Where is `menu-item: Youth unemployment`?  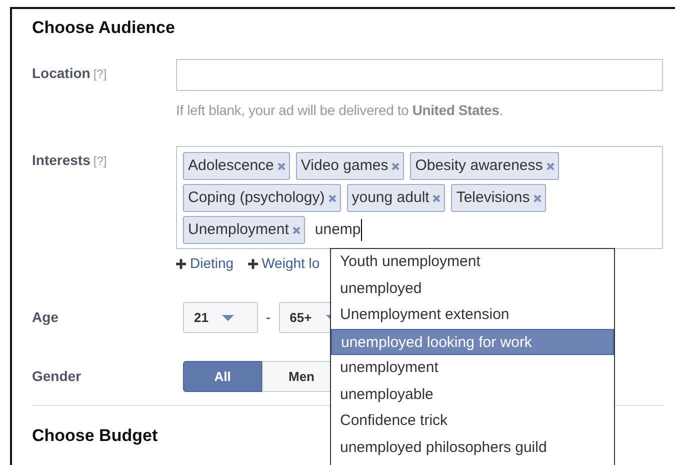
menu-item: Youth unemployment is located at coordinates (472, 262).